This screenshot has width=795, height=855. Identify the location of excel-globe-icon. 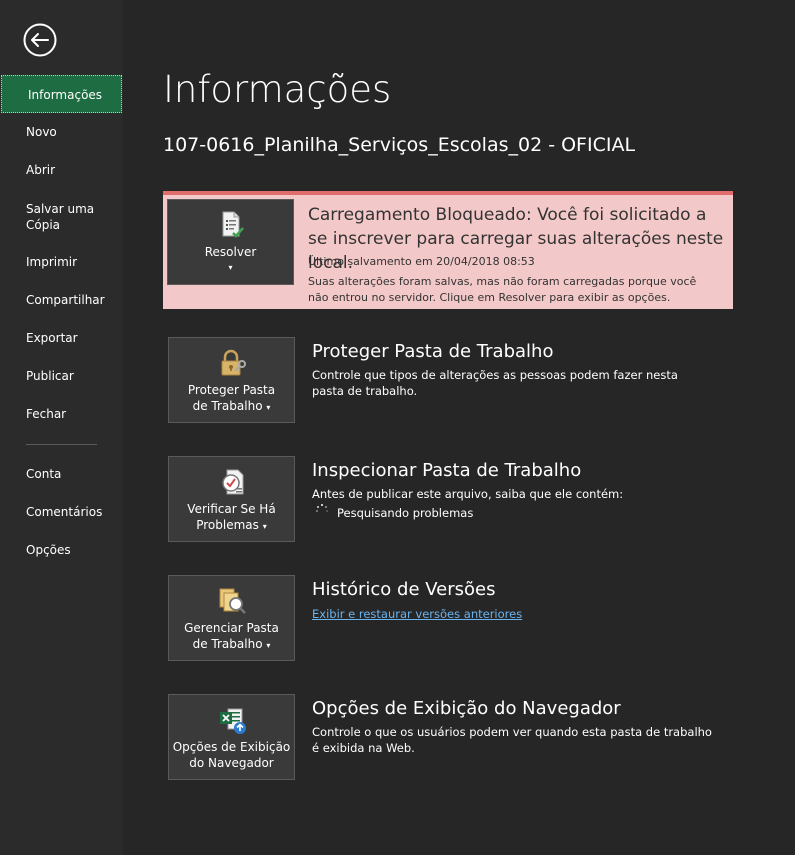
(233, 721).